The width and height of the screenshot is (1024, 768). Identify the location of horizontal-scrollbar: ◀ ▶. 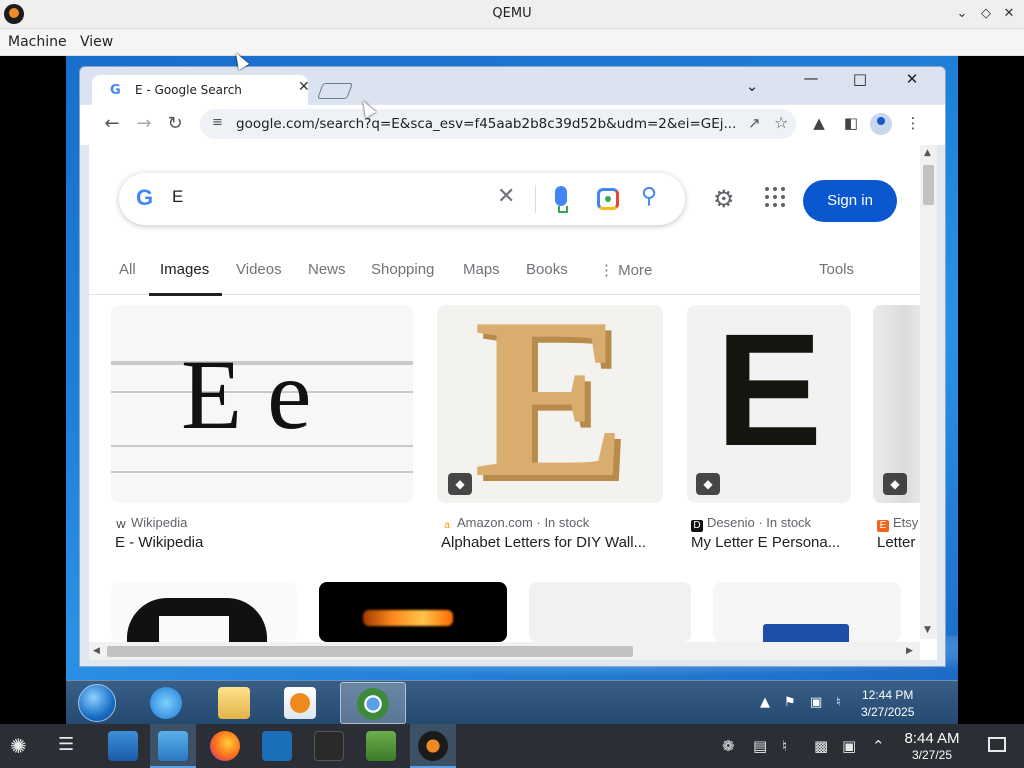
(504, 651).